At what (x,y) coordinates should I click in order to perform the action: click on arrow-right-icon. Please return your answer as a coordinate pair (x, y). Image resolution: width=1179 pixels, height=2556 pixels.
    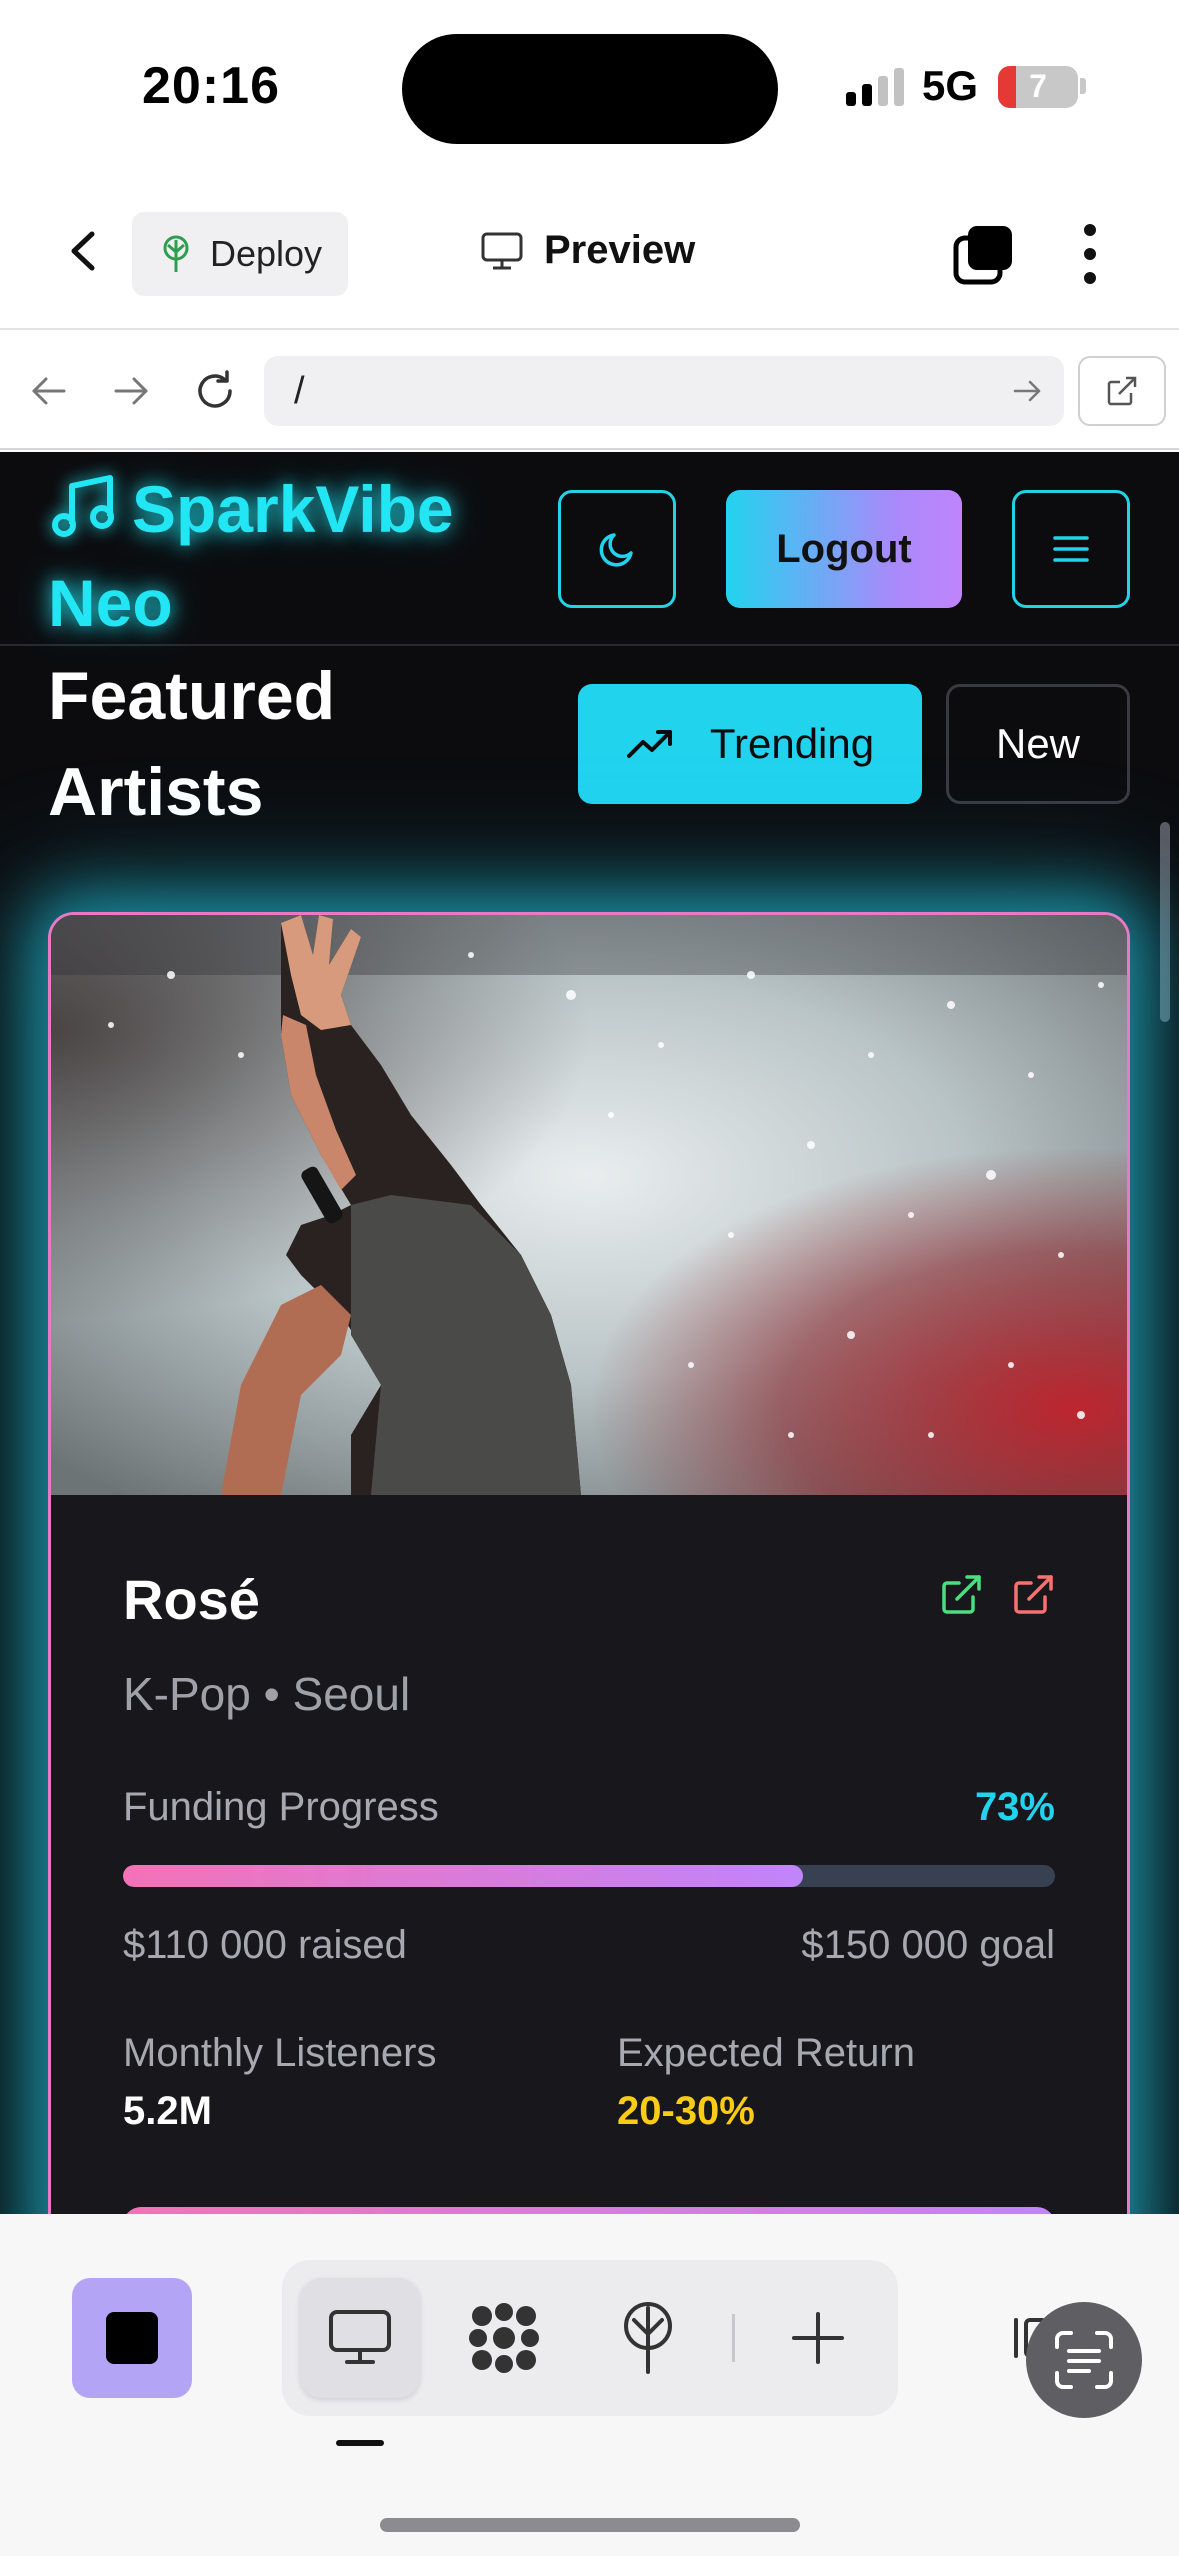
    Looking at the image, I should click on (131, 391).